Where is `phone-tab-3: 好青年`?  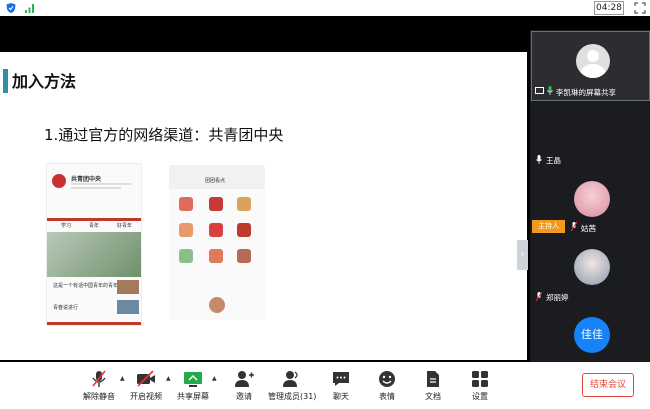
phone-tab-3: 好青年 is located at coordinates (125, 226).